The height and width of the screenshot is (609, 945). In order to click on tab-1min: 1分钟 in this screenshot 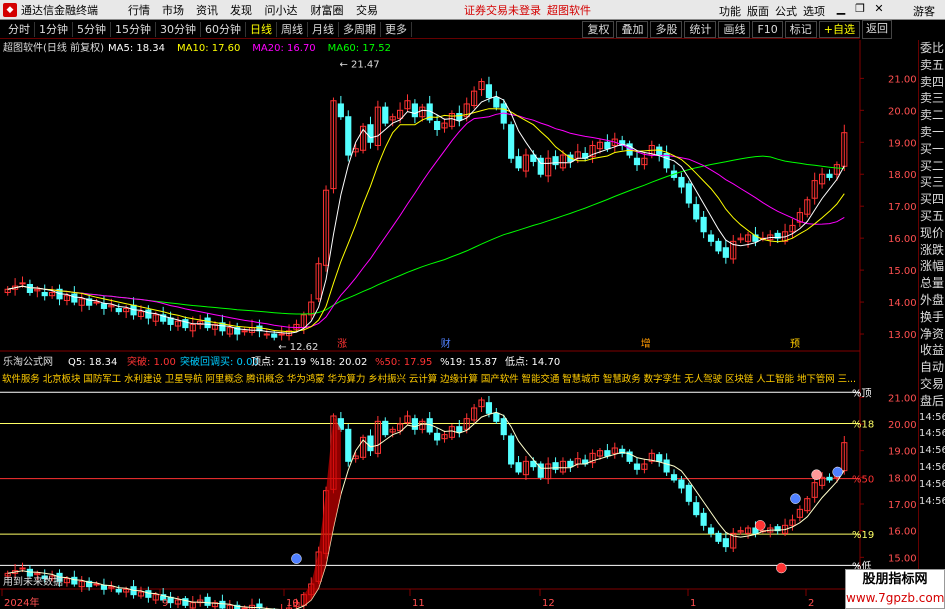, I will do `click(54, 29)`.